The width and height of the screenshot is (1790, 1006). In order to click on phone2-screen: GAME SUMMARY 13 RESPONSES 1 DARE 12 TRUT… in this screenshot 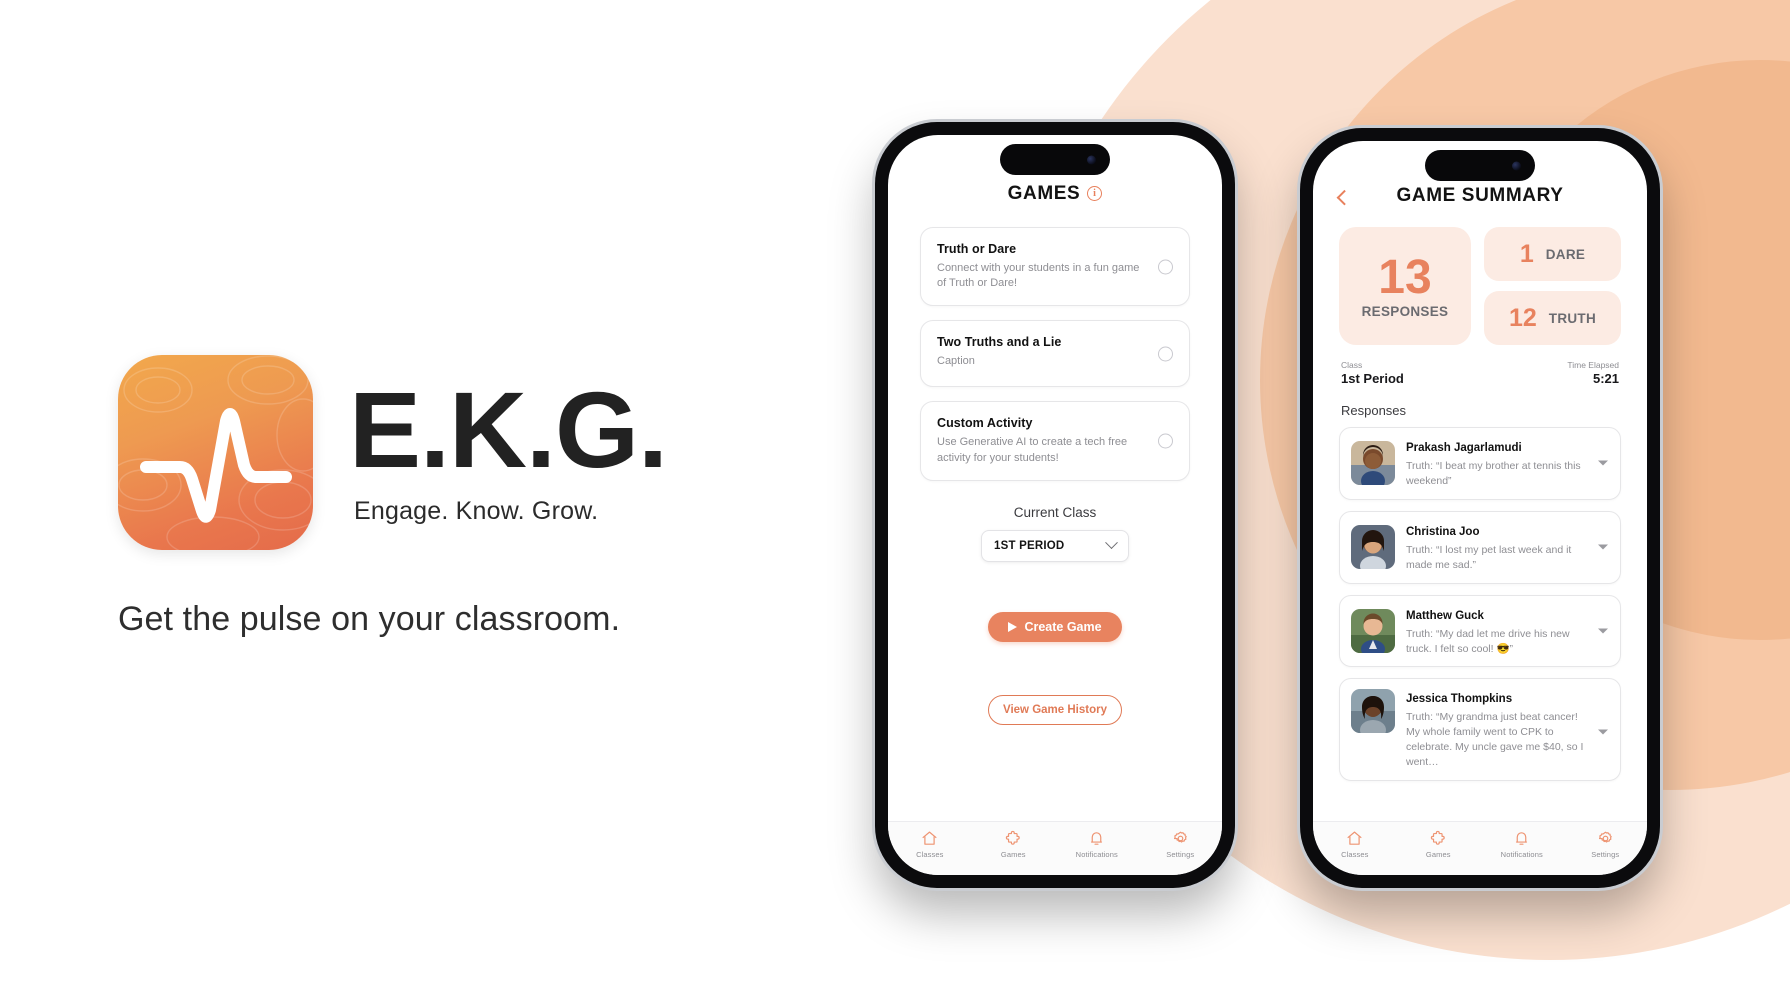, I will do `click(1480, 508)`.